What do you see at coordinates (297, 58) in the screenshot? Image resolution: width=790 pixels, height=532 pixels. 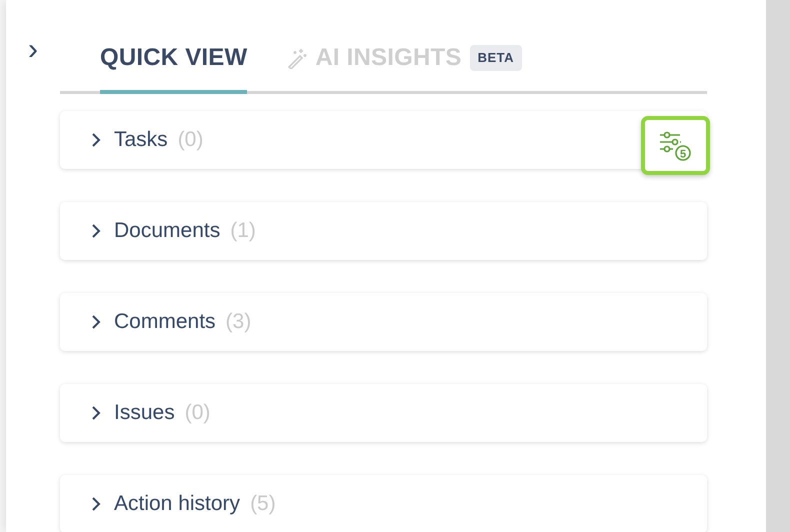 I see `magic-wand-icon` at bounding box center [297, 58].